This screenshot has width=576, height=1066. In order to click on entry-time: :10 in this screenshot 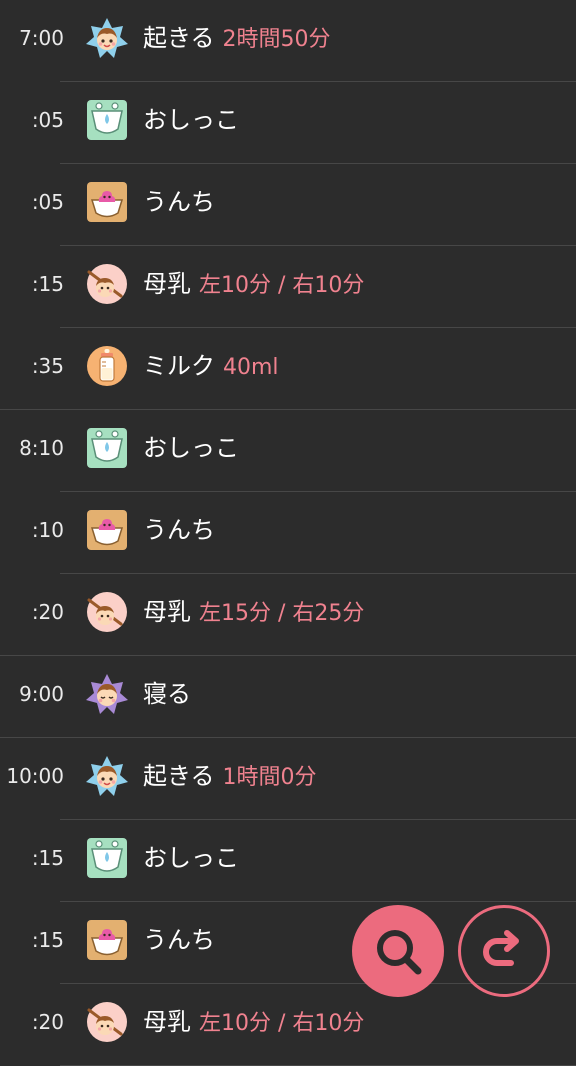, I will do `click(47, 530)`.